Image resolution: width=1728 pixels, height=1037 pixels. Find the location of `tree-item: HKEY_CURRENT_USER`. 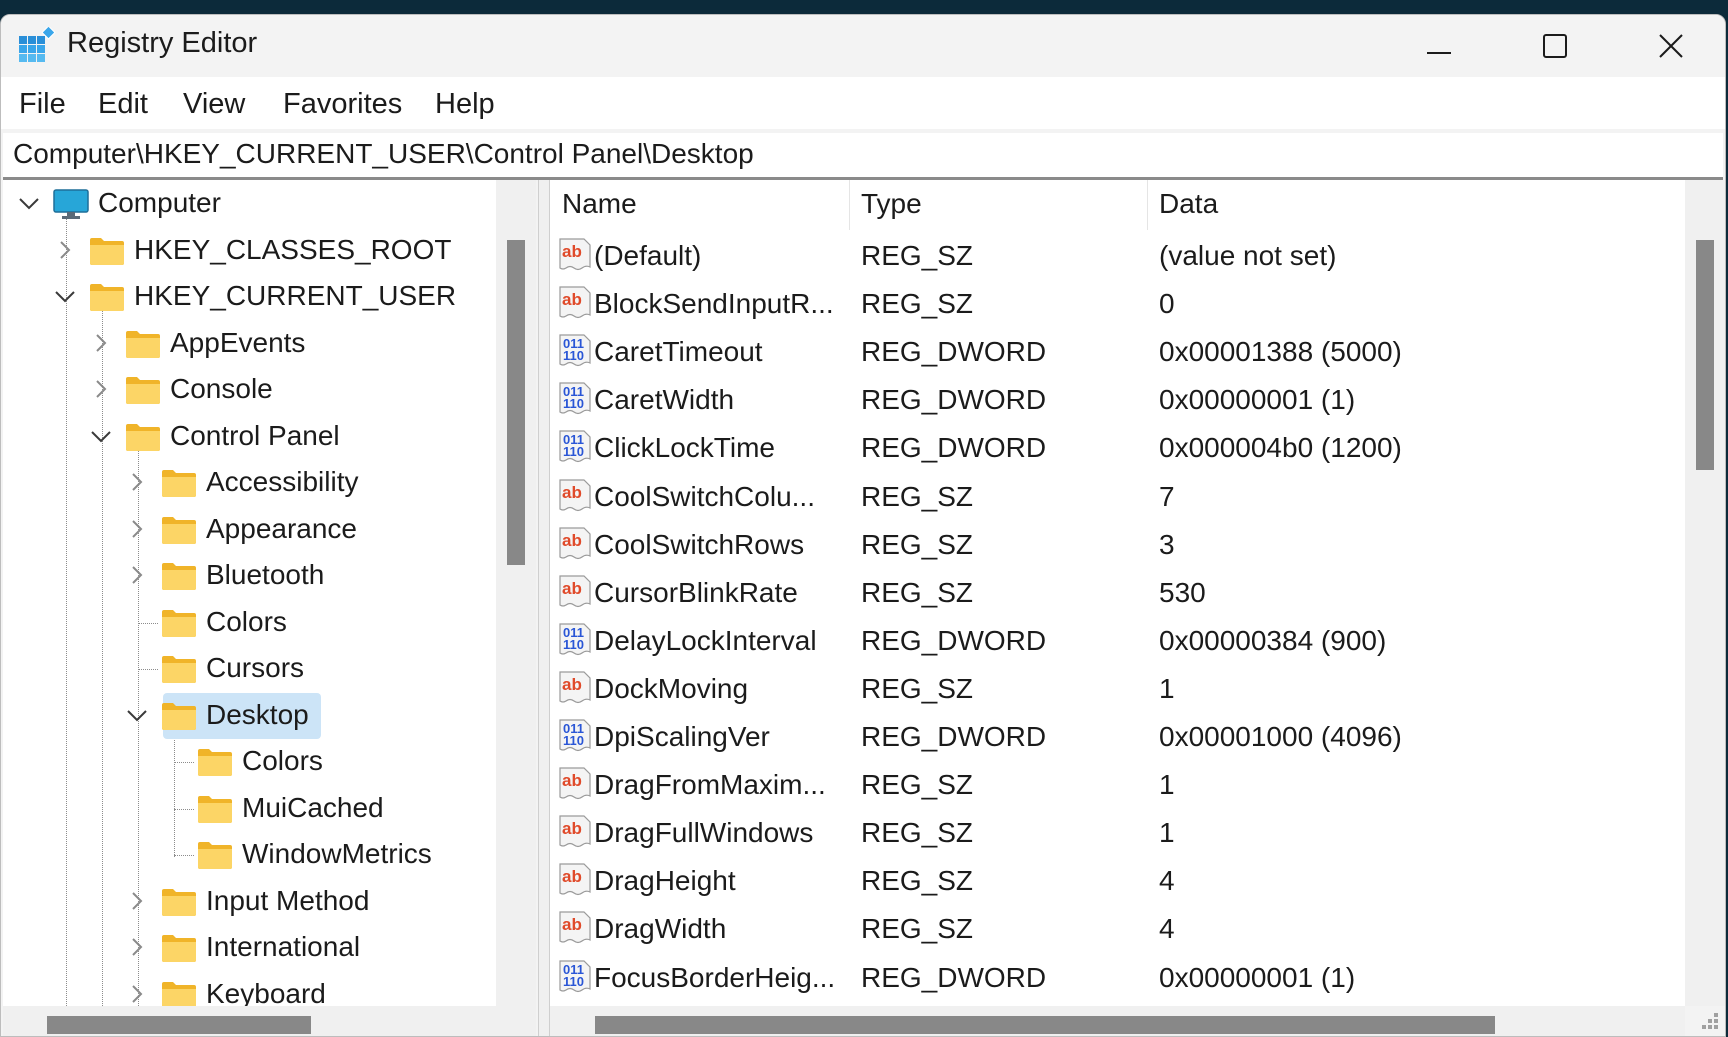

tree-item: HKEY_CURRENT_USER is located at coordinates (269, 298).